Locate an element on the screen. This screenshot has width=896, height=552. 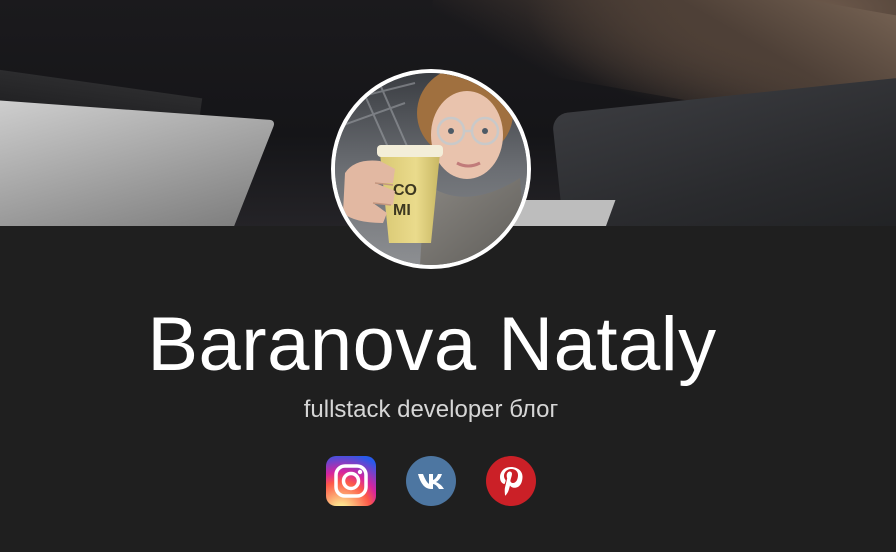
pinterest-link is located at coordinates (511, 481).